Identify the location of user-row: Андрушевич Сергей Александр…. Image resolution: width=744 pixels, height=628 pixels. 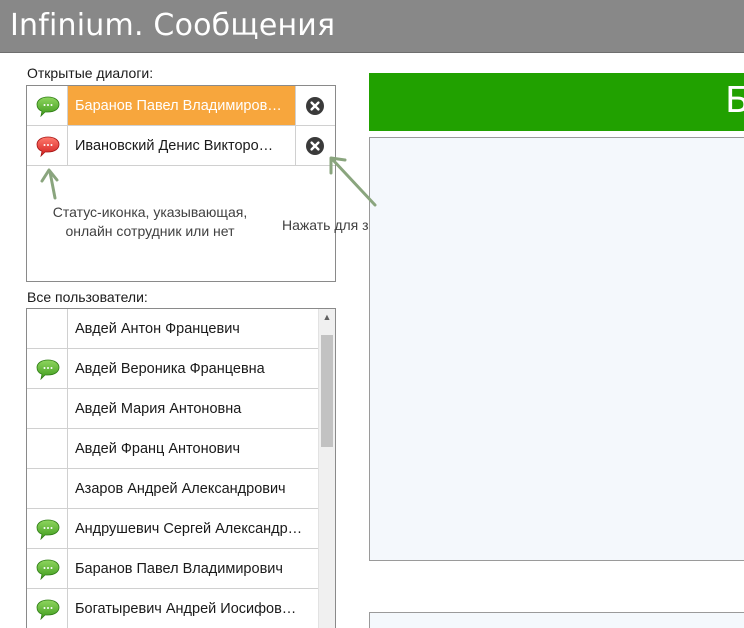
(172, 529).